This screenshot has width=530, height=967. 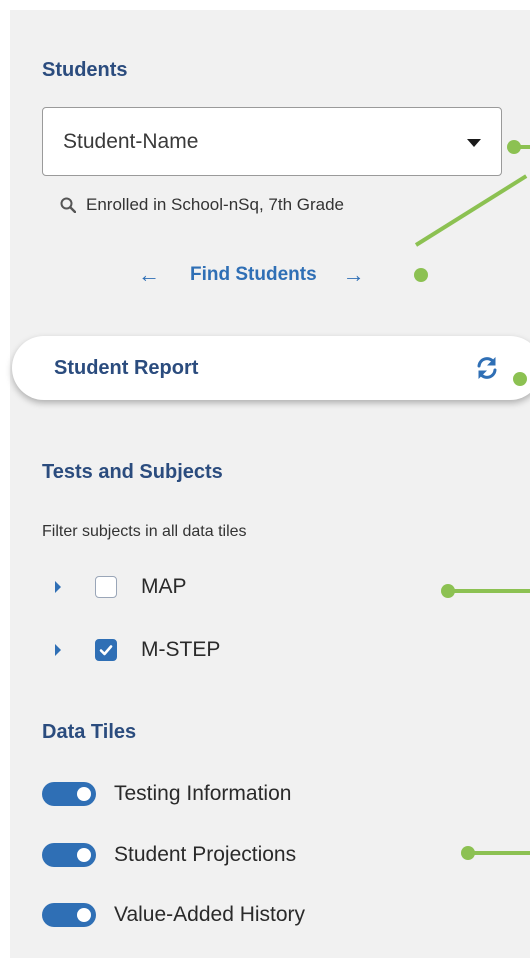 What do you see at coordinates (144, 531) in the screenshot?
I see `tests-description: Filter subjects in all data tiles` at bounding box center [144, 531].